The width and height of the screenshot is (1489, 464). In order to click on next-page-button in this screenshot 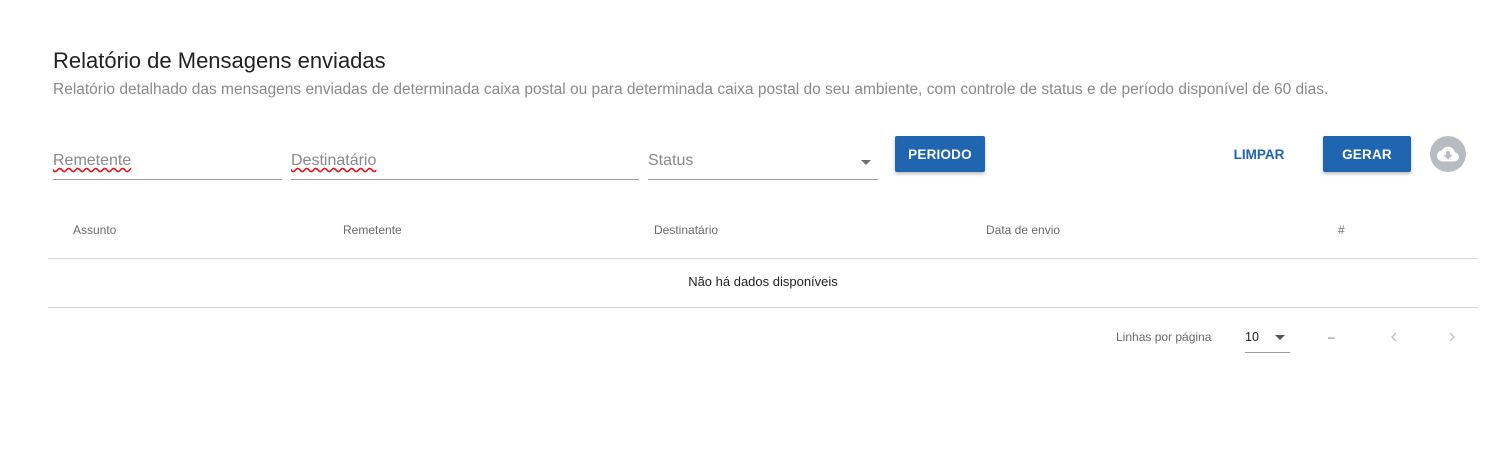, I will do `click(1452, 337)`.